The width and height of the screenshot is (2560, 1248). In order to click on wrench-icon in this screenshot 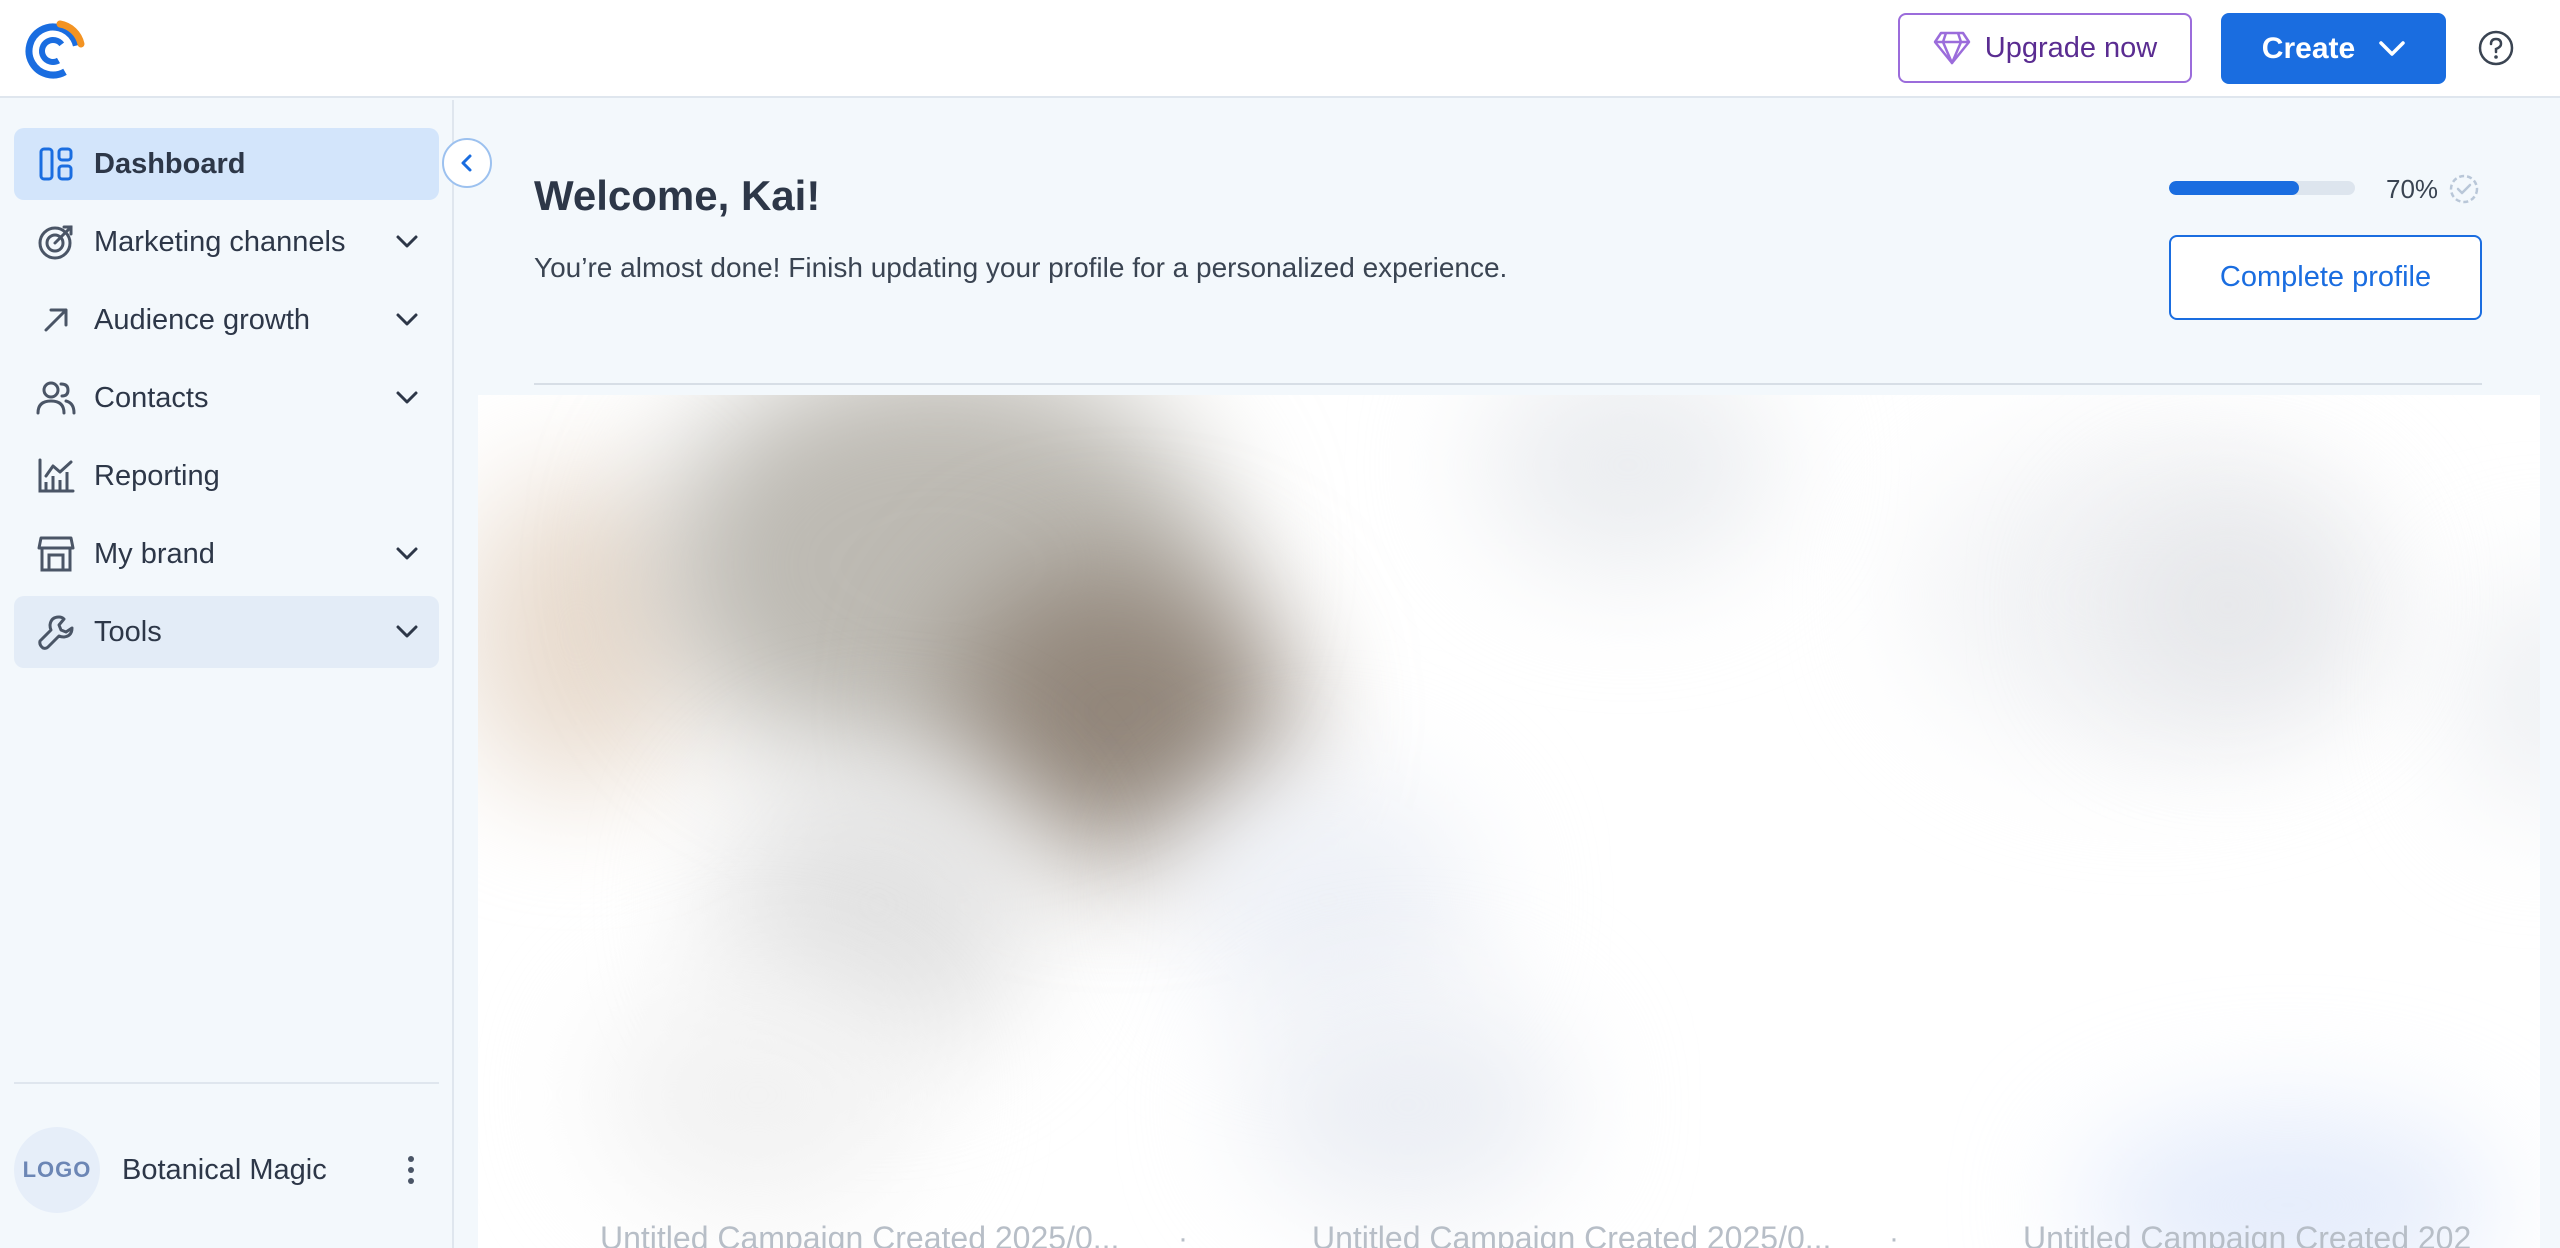, I will do `click(56, 632)`.